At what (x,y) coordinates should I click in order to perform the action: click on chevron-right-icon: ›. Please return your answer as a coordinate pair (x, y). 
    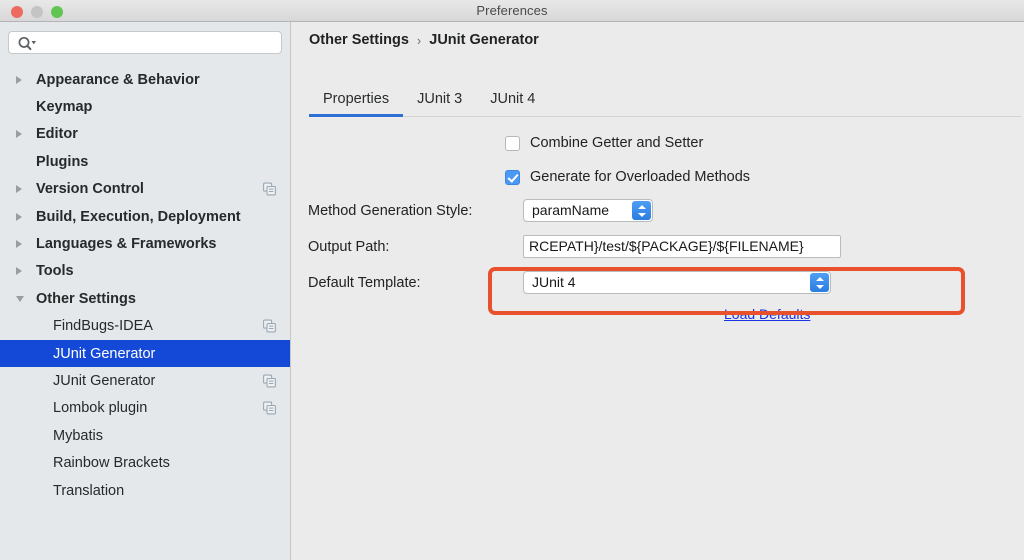
    Looking at the image, I should click on (419, 40).